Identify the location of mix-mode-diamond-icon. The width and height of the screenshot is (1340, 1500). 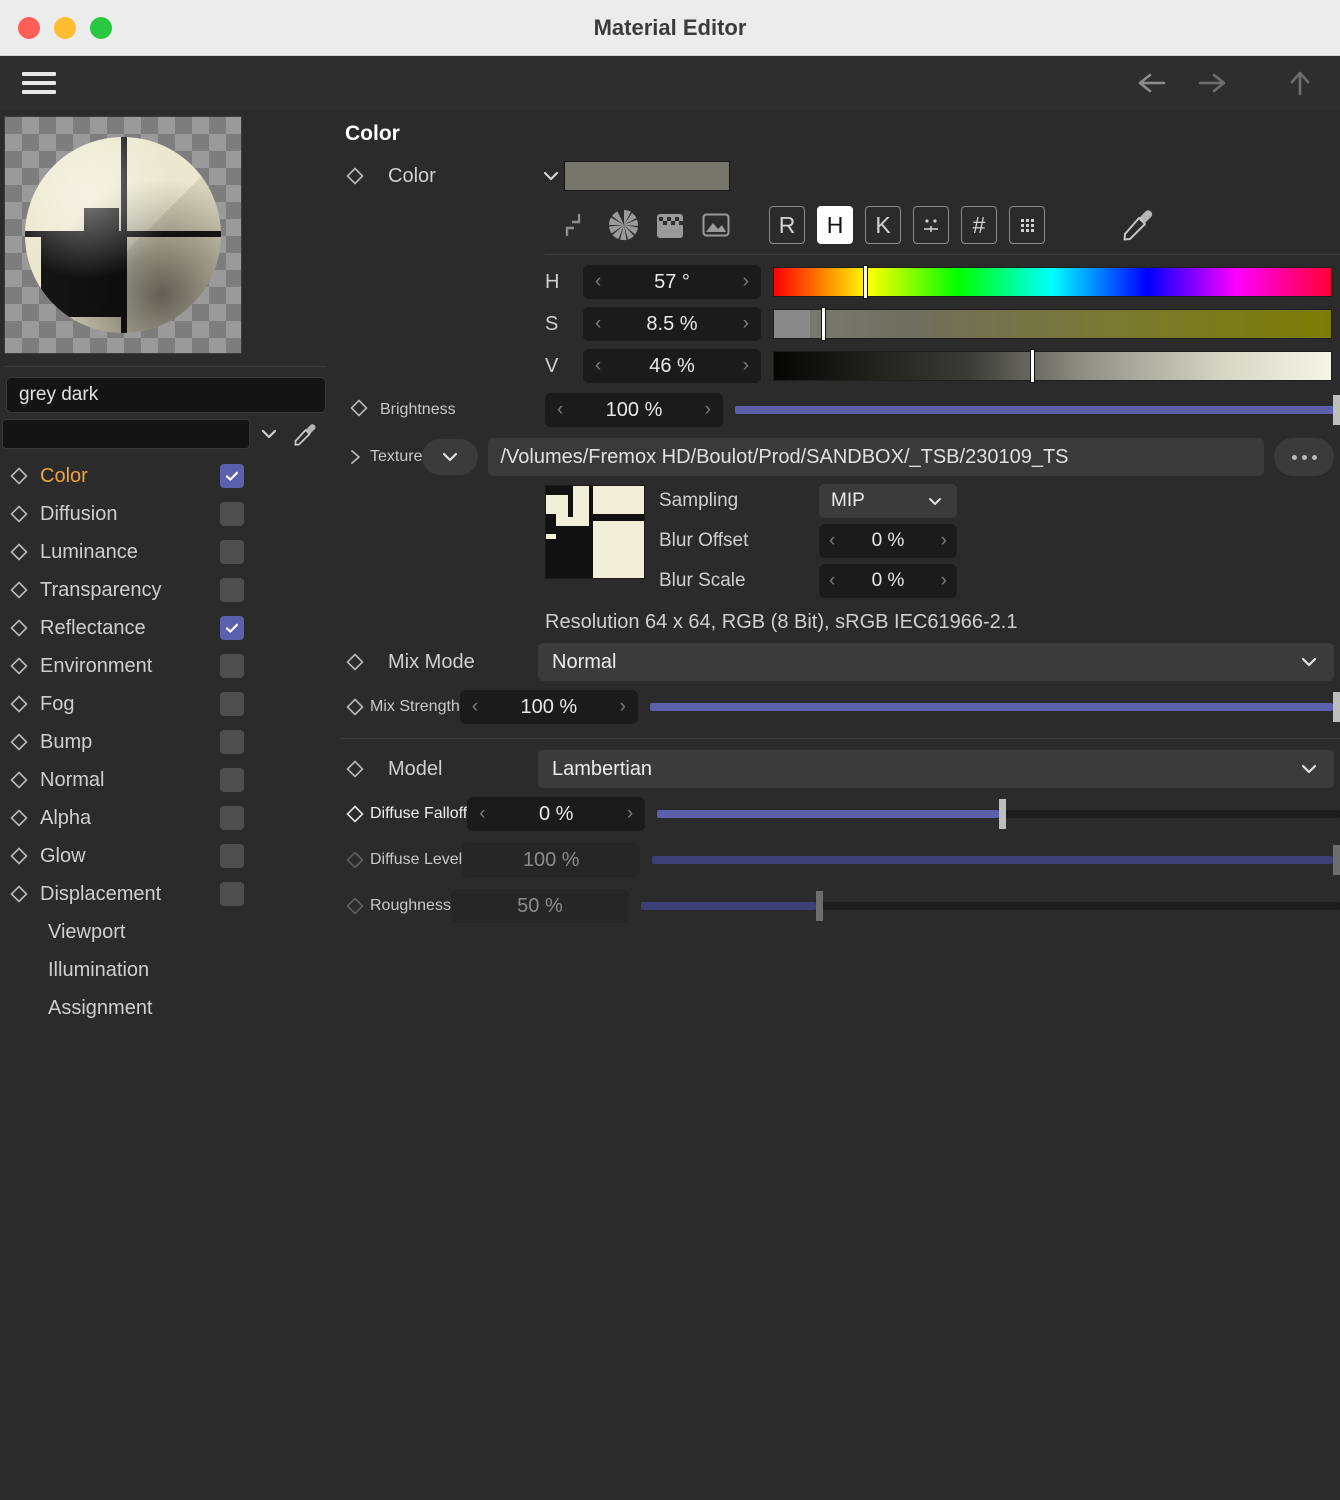
(355, 662).